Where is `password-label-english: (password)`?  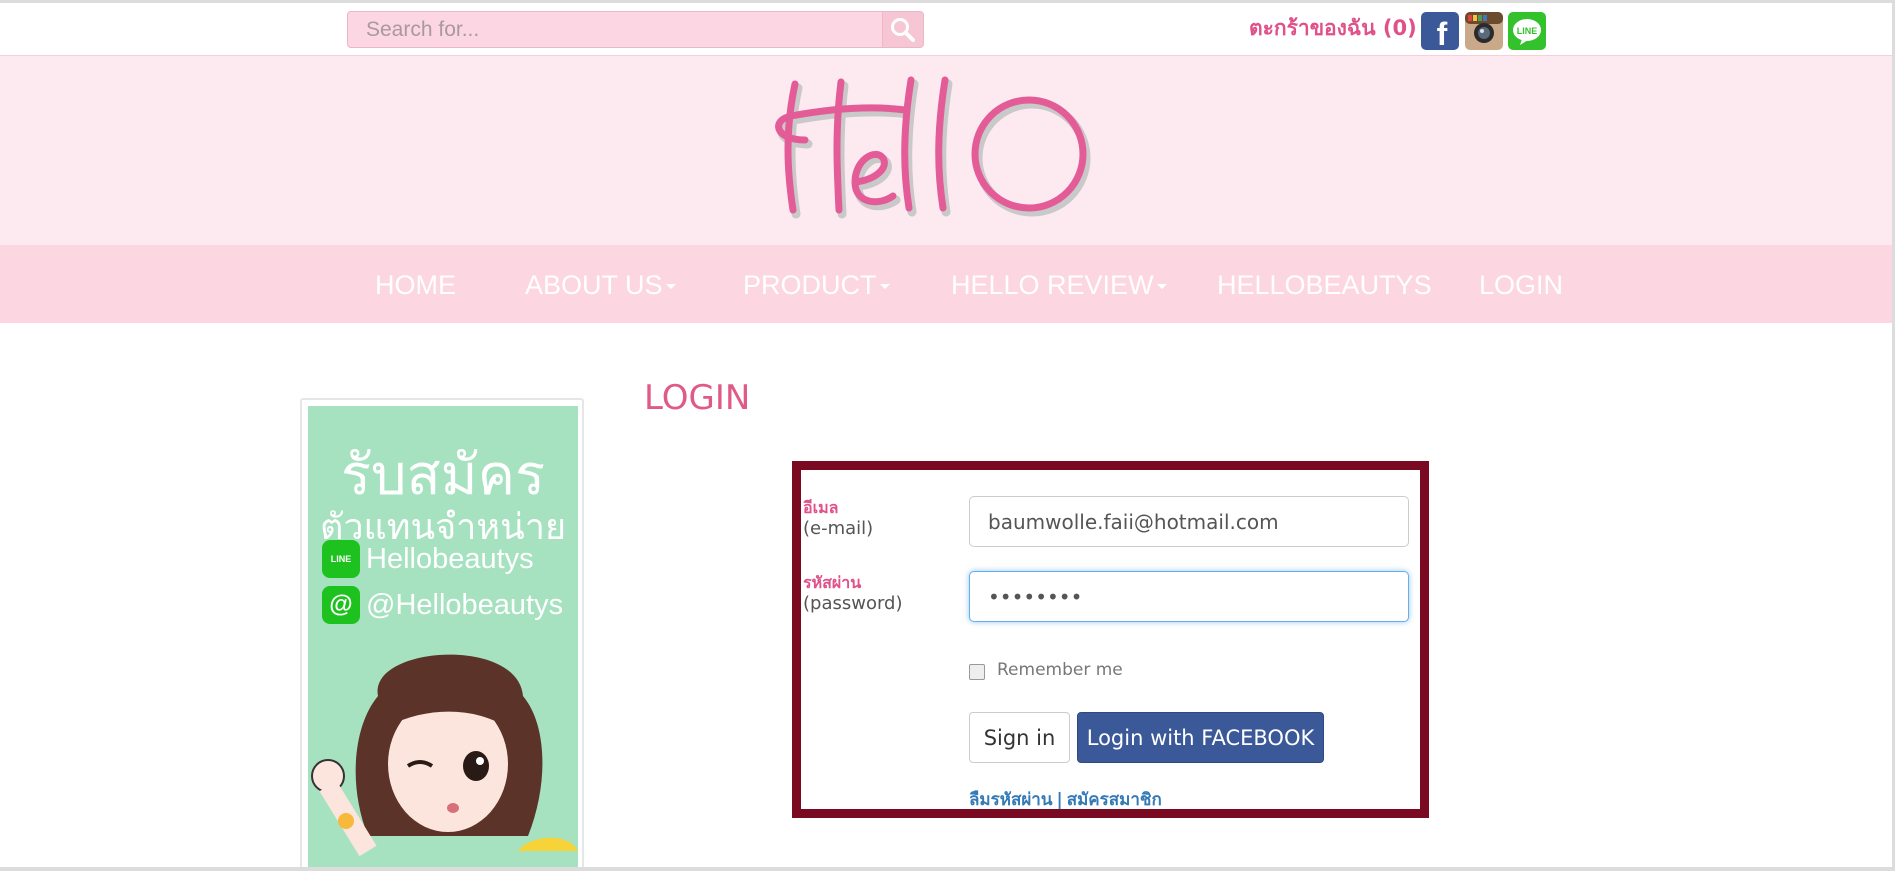 password-label-english: (password) is located at coordinates (853, 603).